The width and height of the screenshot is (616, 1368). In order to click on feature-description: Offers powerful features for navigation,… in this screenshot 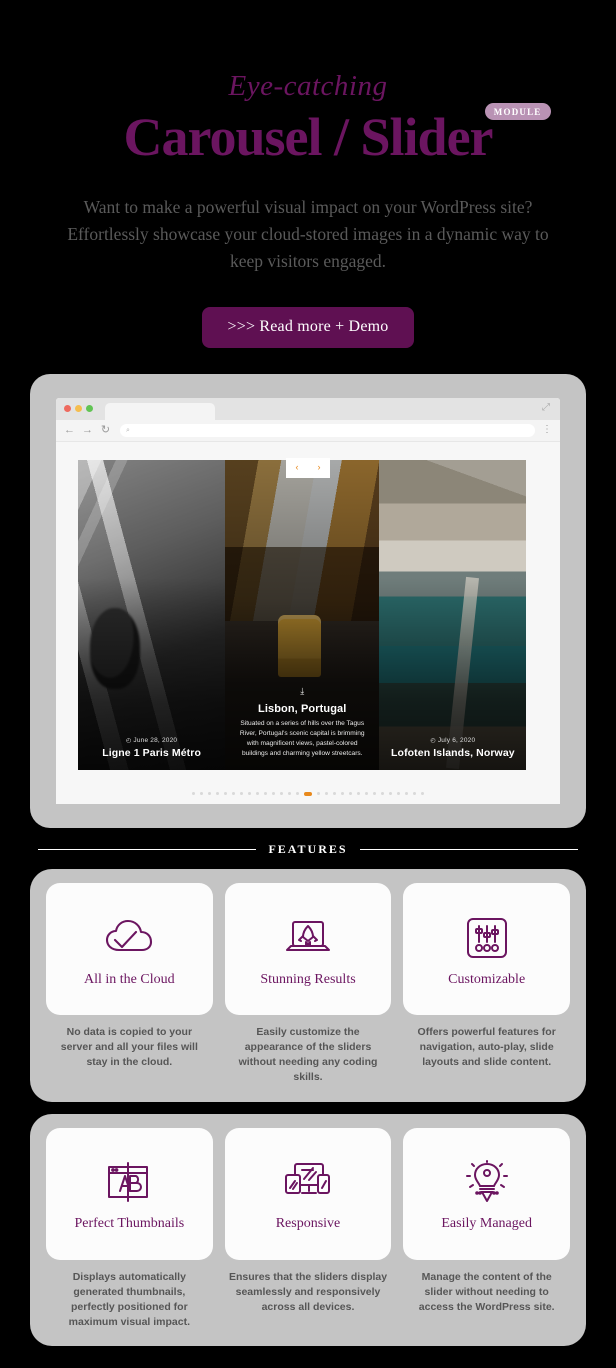, I will do `click(486, 1047)`.